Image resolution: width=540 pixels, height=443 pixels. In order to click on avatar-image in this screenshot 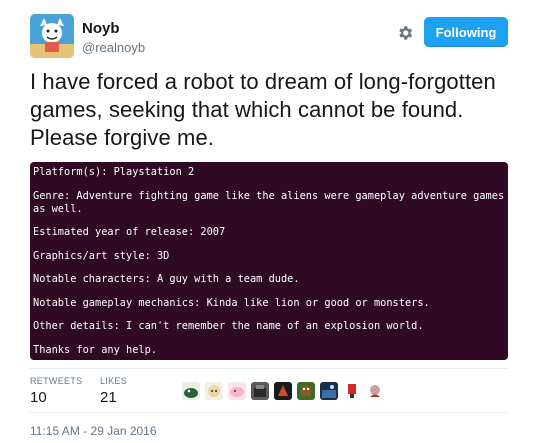, I will do `click(52, 36)`.